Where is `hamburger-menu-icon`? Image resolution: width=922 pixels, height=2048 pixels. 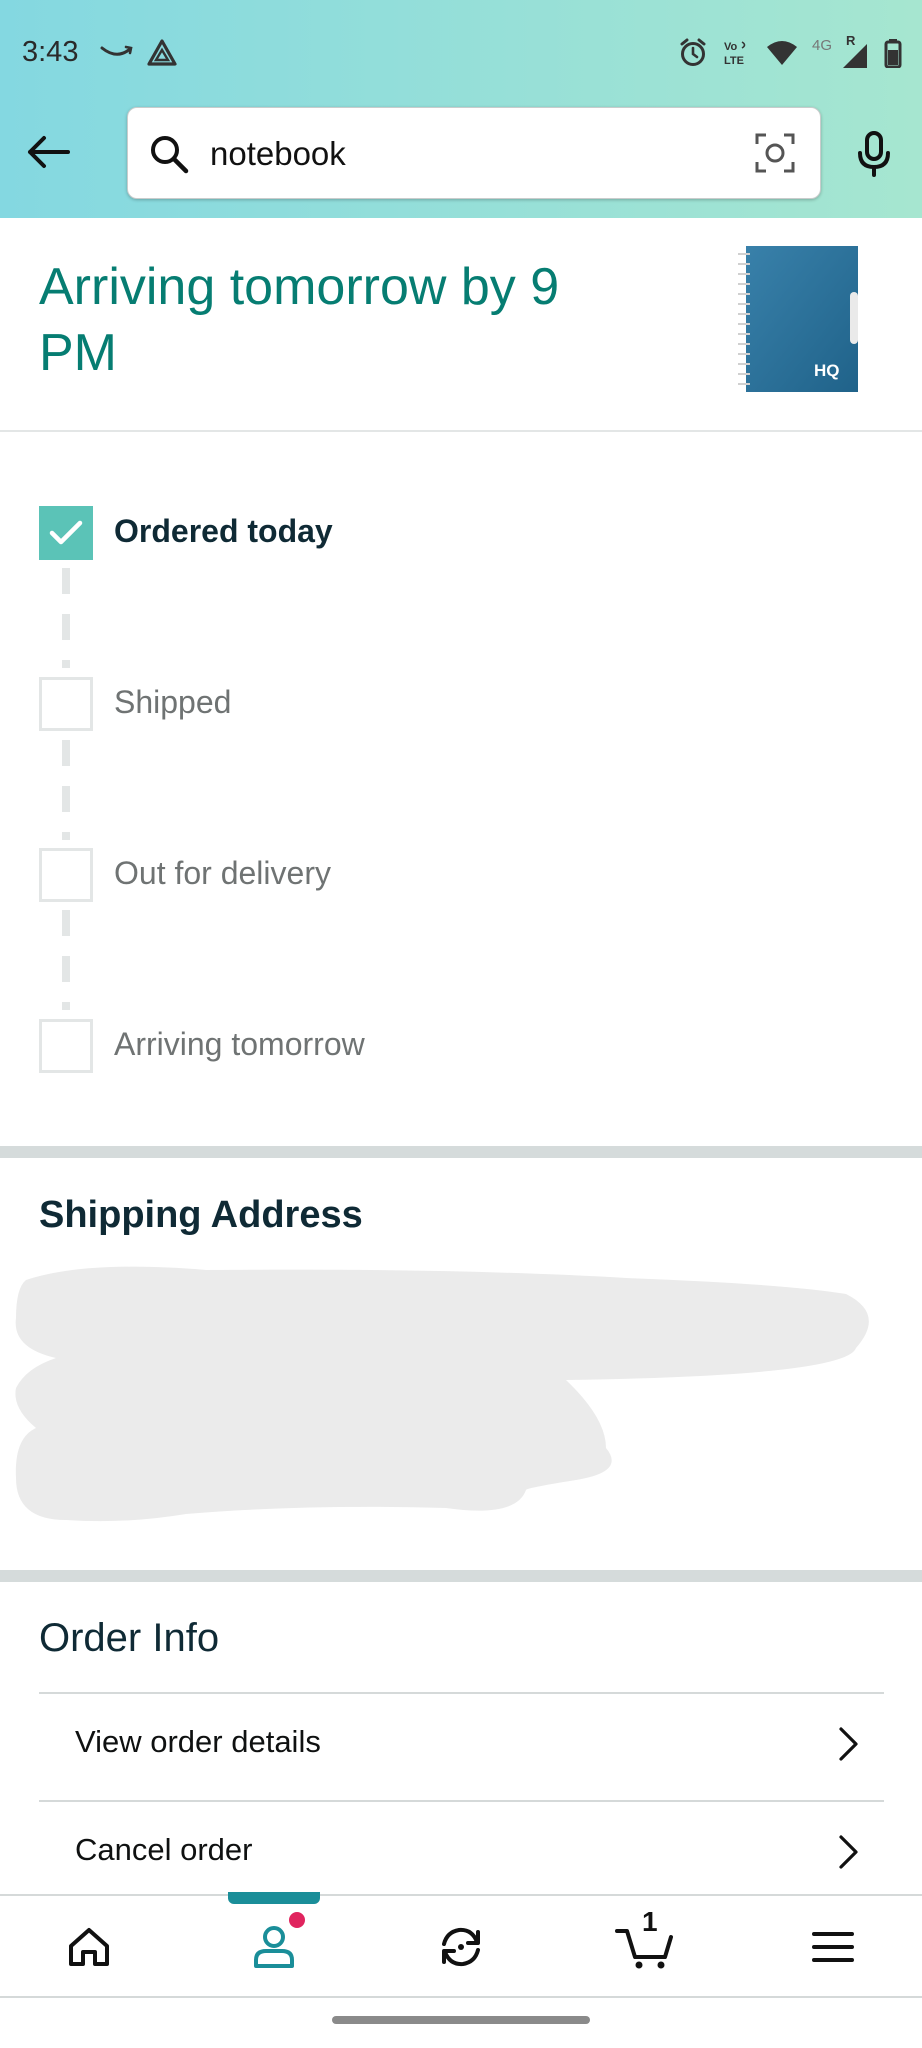
hamburger-menu-icon is located at coordinates (833, 1947).